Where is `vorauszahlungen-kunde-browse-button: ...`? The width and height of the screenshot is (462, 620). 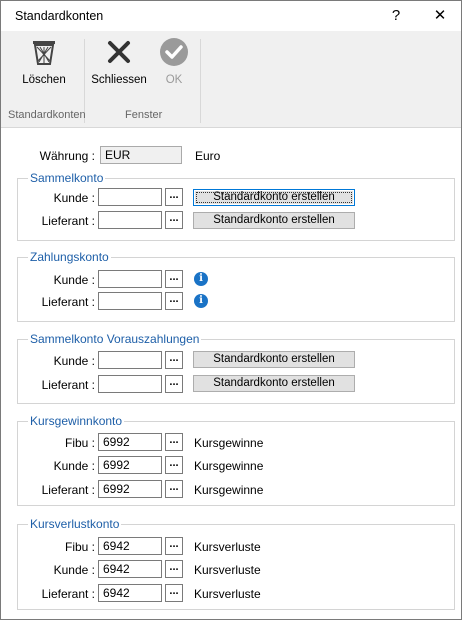 vorauszahlungen-kunde-browse-button: ... is located at coordinates (174, 360).